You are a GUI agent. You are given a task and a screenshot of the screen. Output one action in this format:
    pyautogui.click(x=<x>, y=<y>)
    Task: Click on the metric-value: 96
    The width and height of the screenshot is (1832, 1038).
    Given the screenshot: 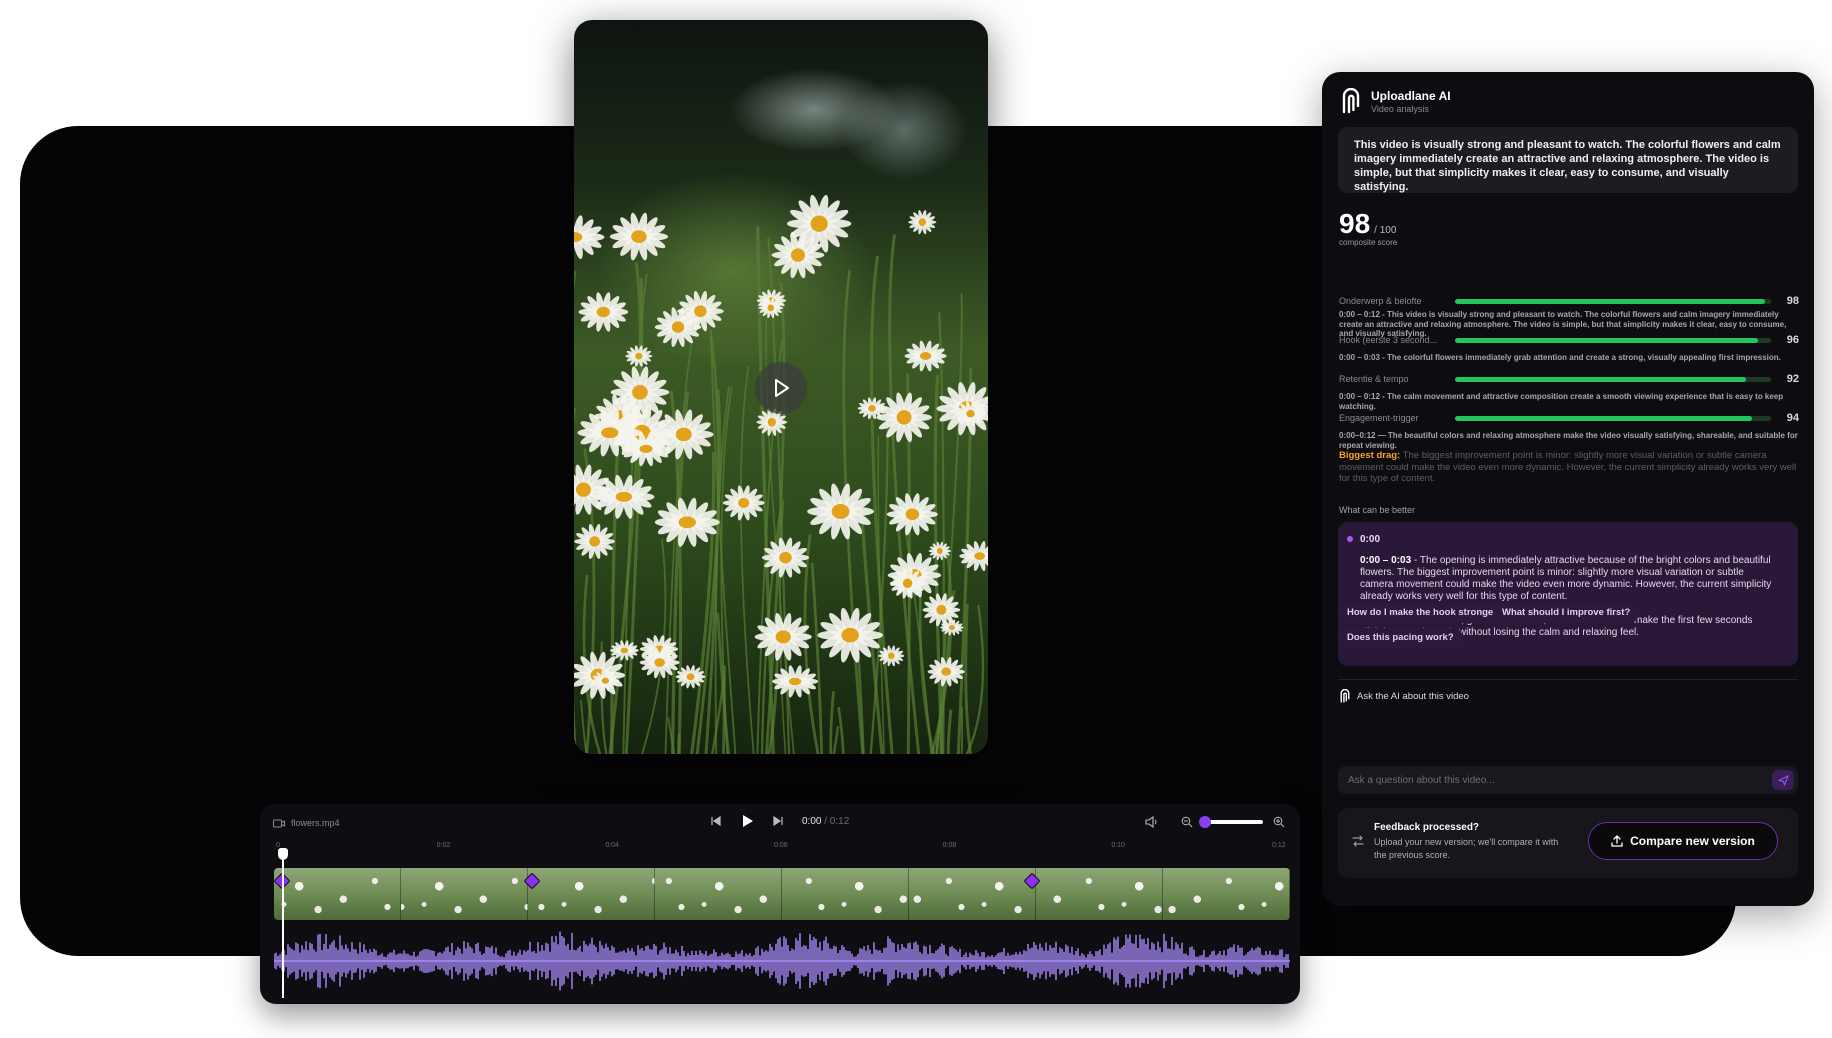 What is the action you would take?
    pyautogui.click(x=1793, y=340)
    